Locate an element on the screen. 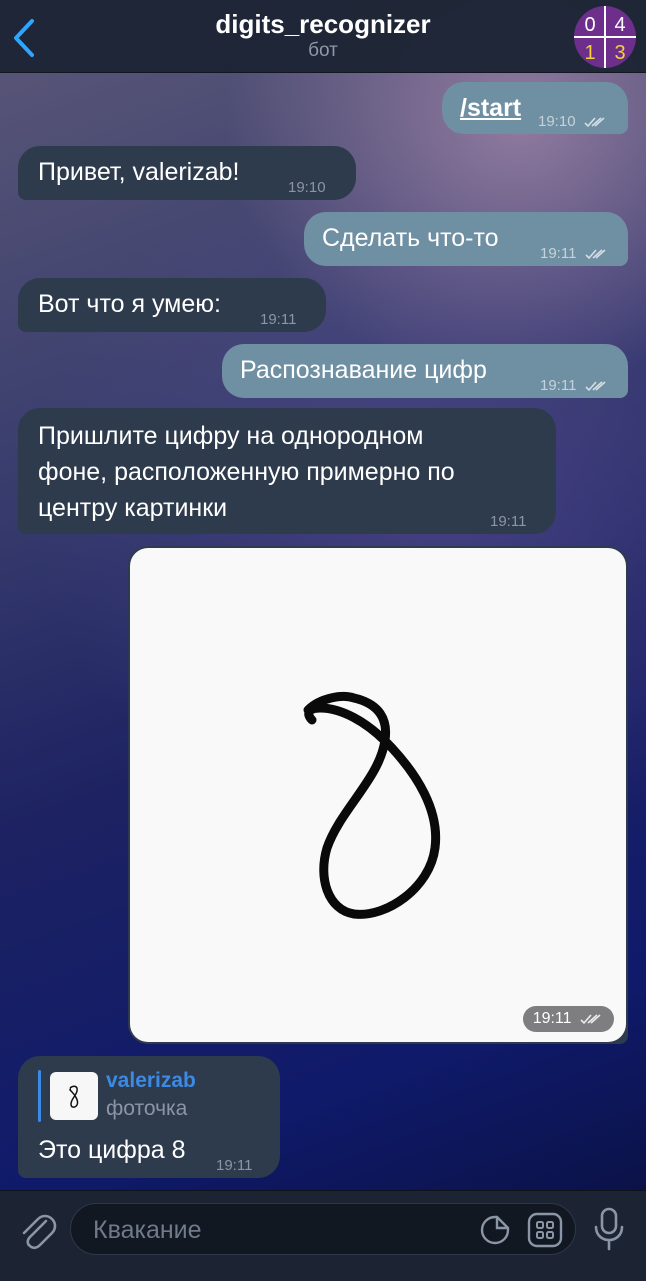 This screenshot has height=1281, width=646. avatar-digit: 4 is located at coordinates (619, 25).